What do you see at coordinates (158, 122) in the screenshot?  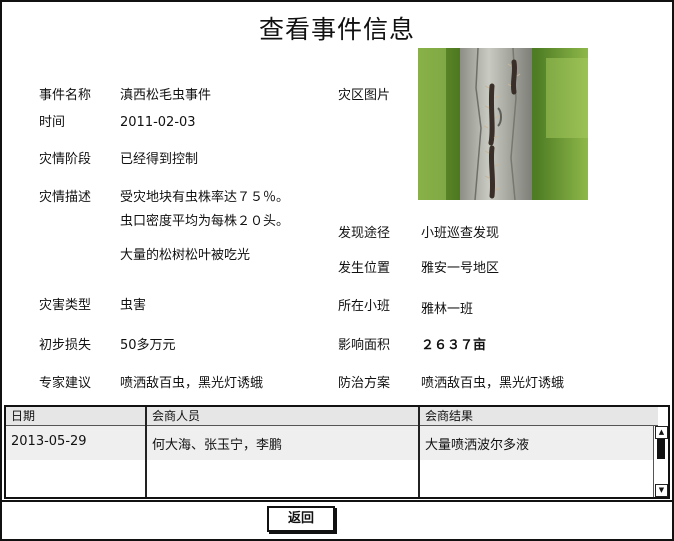 I see `time-value: 2011-02-03` at bounding box center [158, 122].